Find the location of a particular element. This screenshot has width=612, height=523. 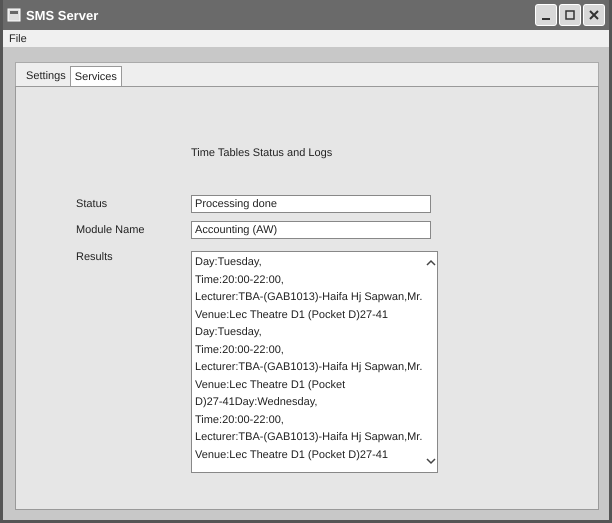

app-icon is located at coordinates (14, 15).